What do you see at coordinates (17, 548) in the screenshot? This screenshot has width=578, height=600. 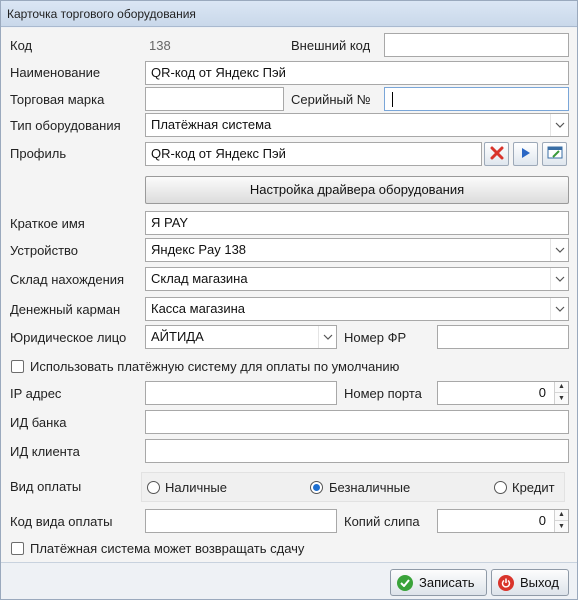 I see `return-change-checkbox` at bounding box center [17, 548].